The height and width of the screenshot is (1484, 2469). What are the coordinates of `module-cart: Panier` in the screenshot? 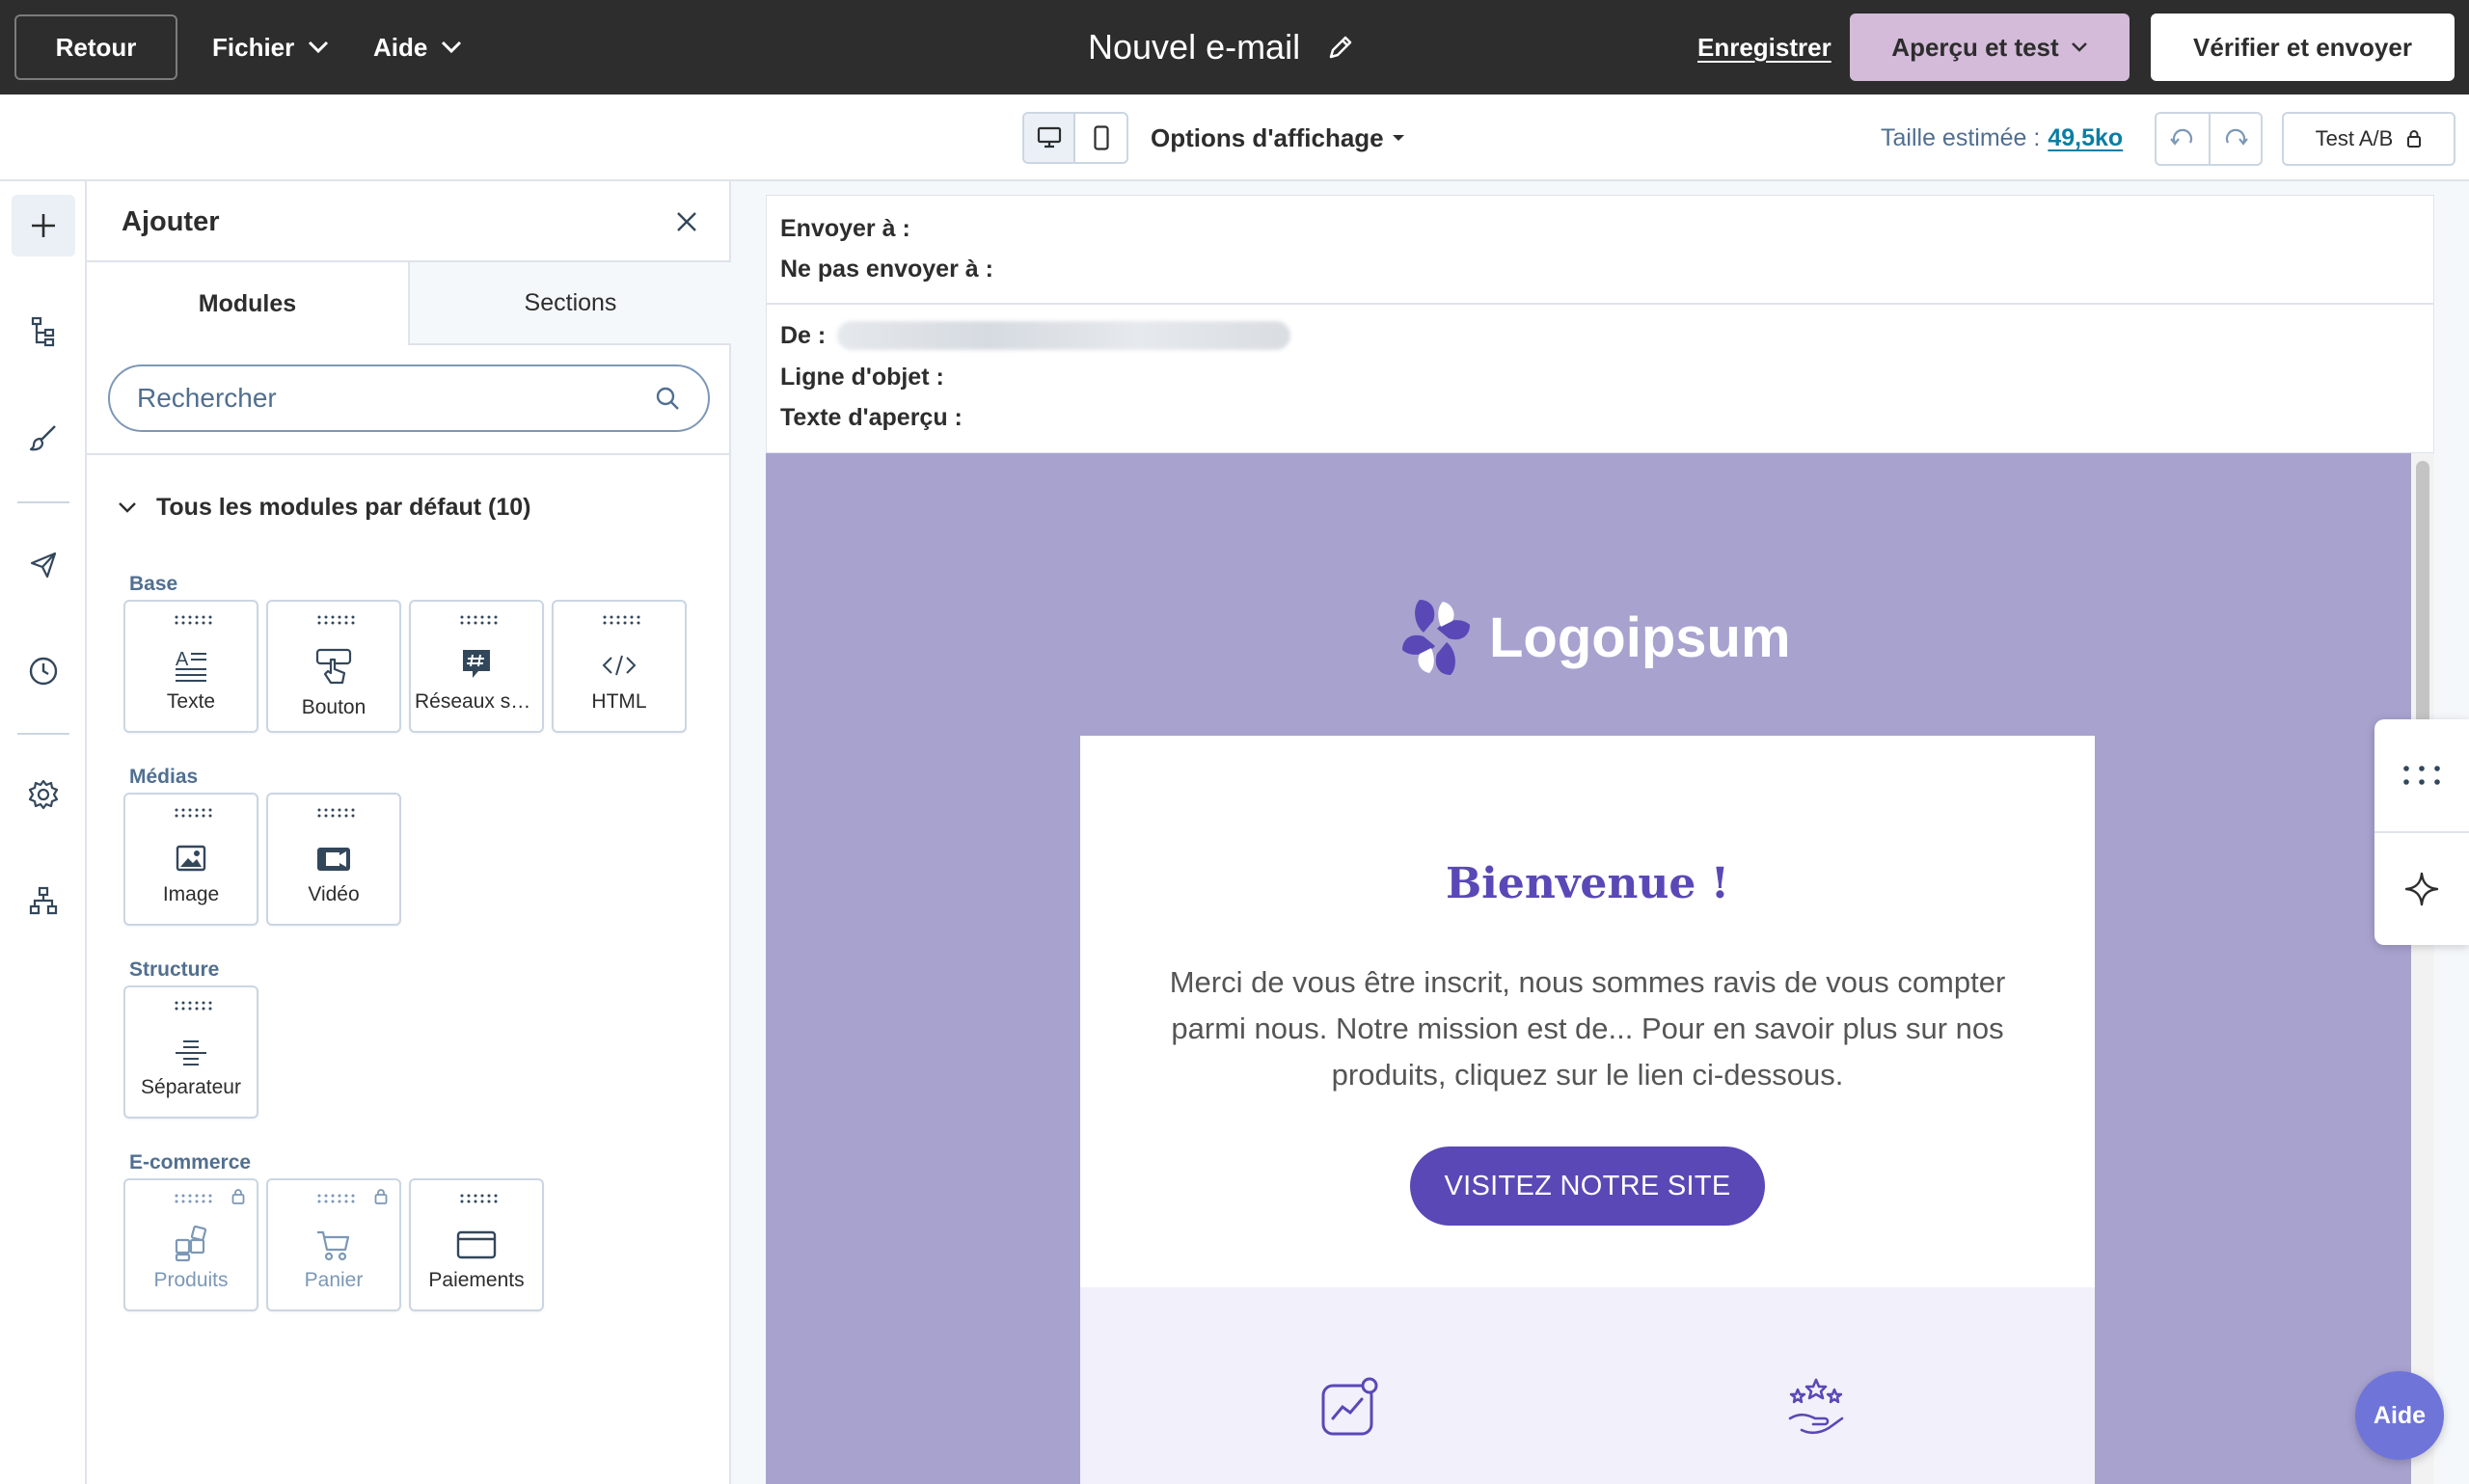 It's located at (333, 1244).